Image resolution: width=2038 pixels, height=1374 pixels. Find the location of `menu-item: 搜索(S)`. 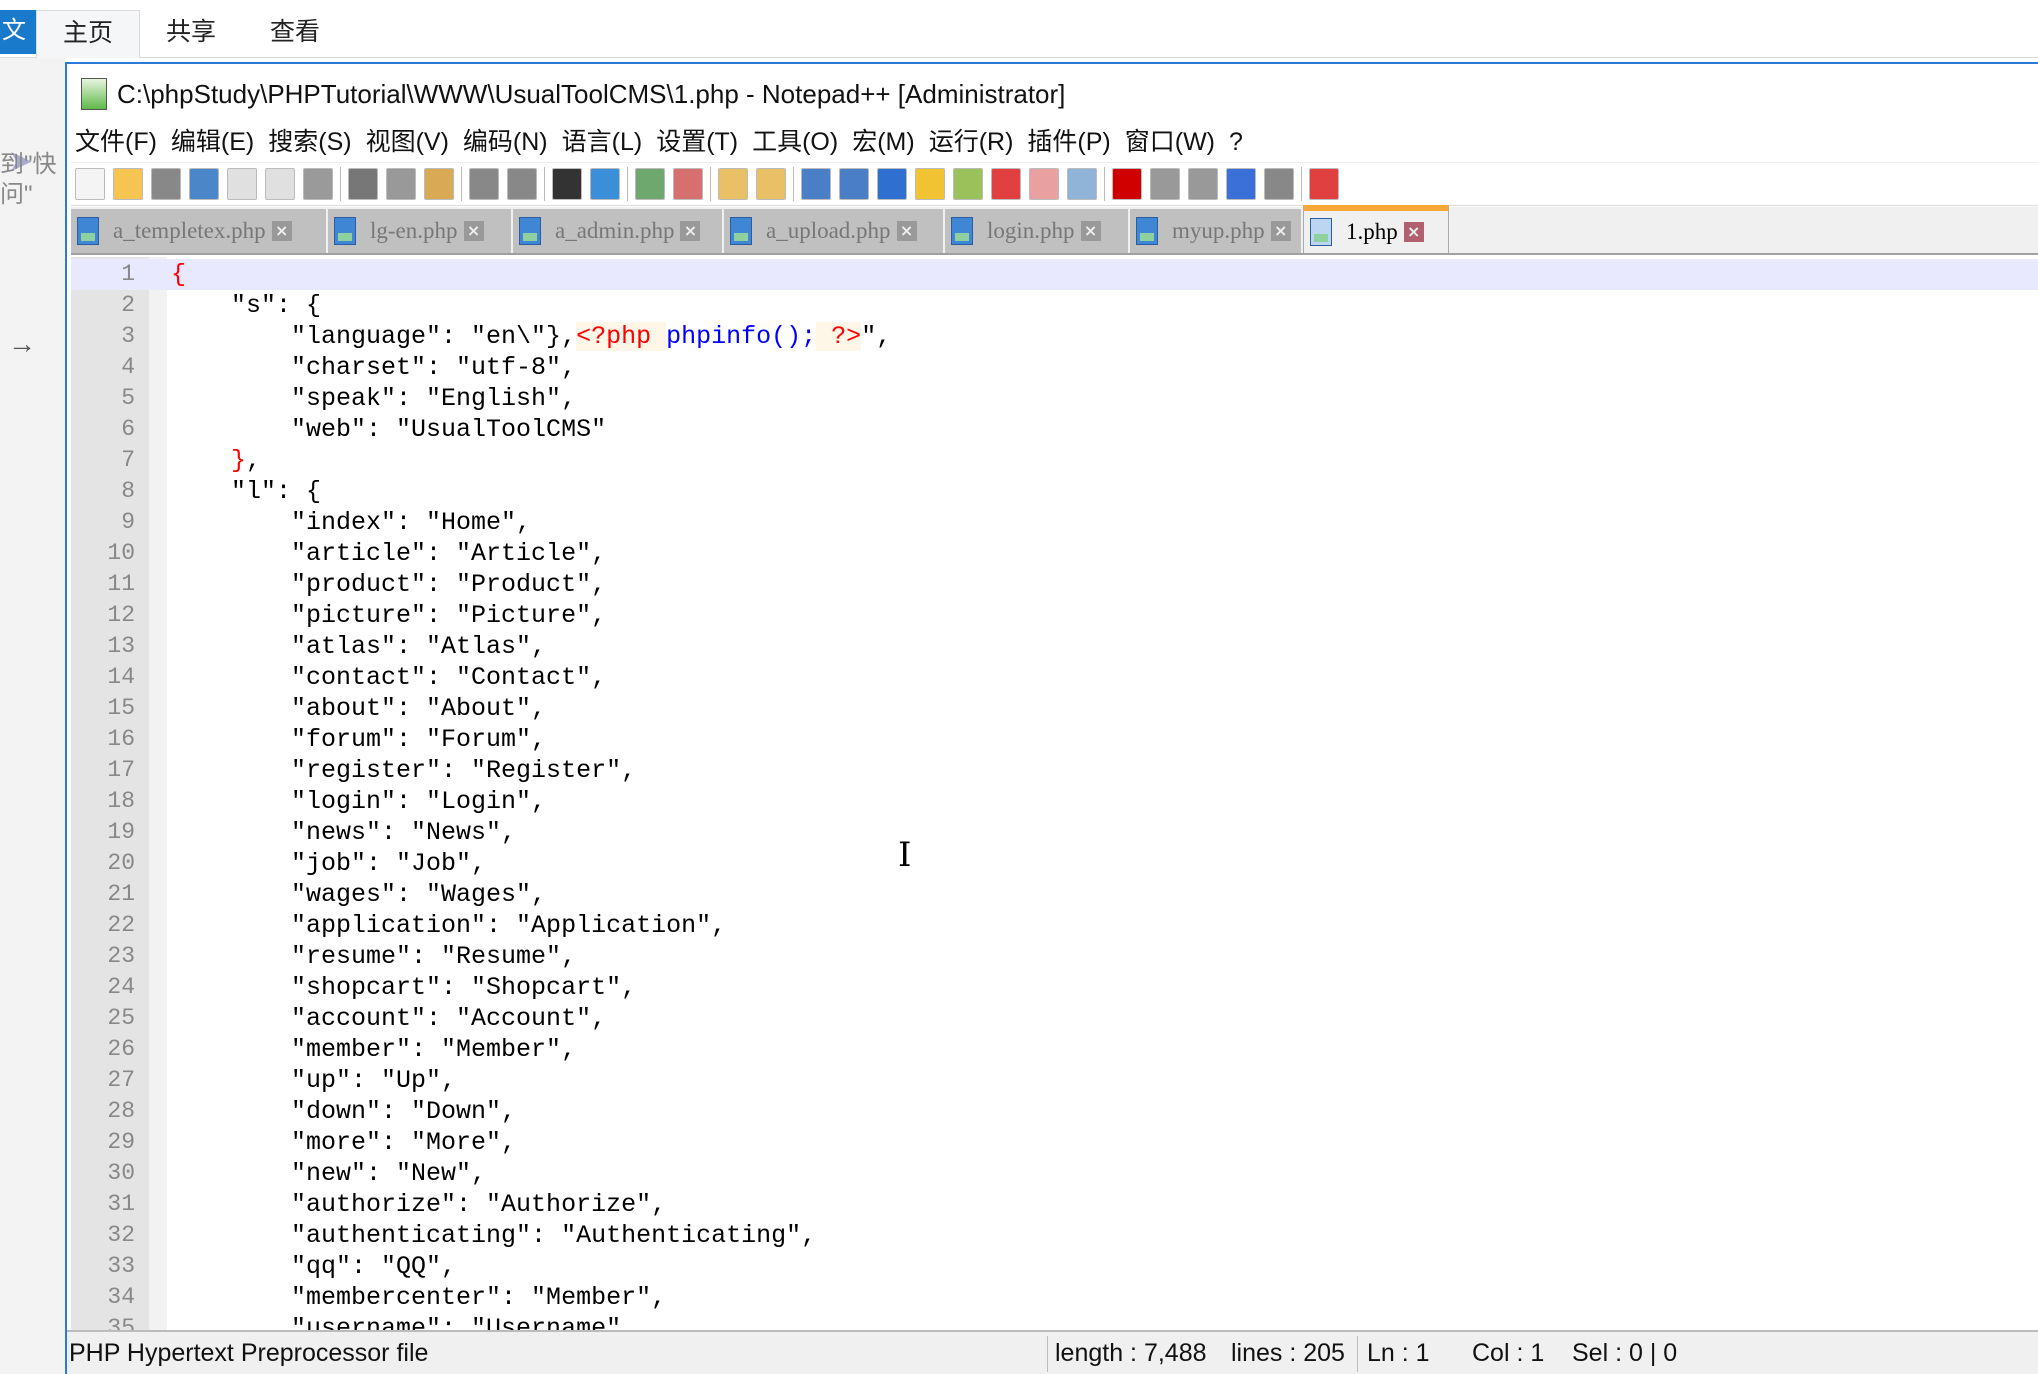

menu-item: 搜索(S) is located at coordinates (309, 142).